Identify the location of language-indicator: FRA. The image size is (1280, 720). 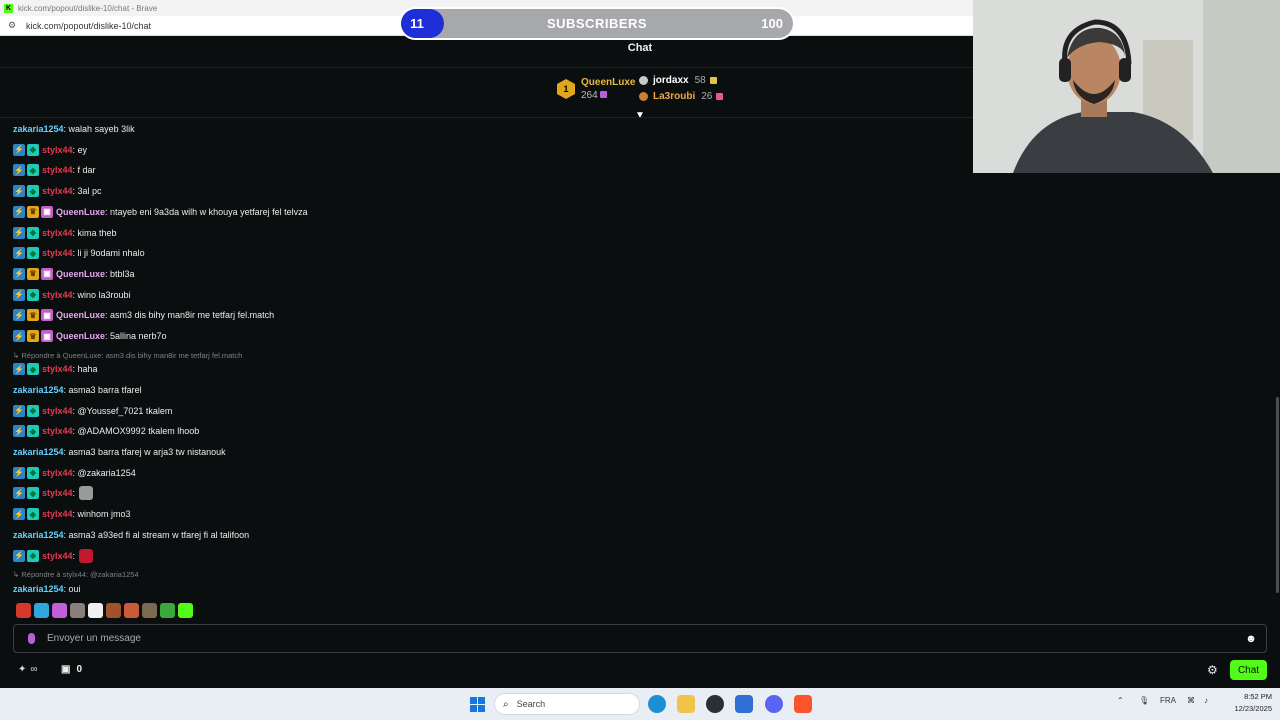
(1168, 700).